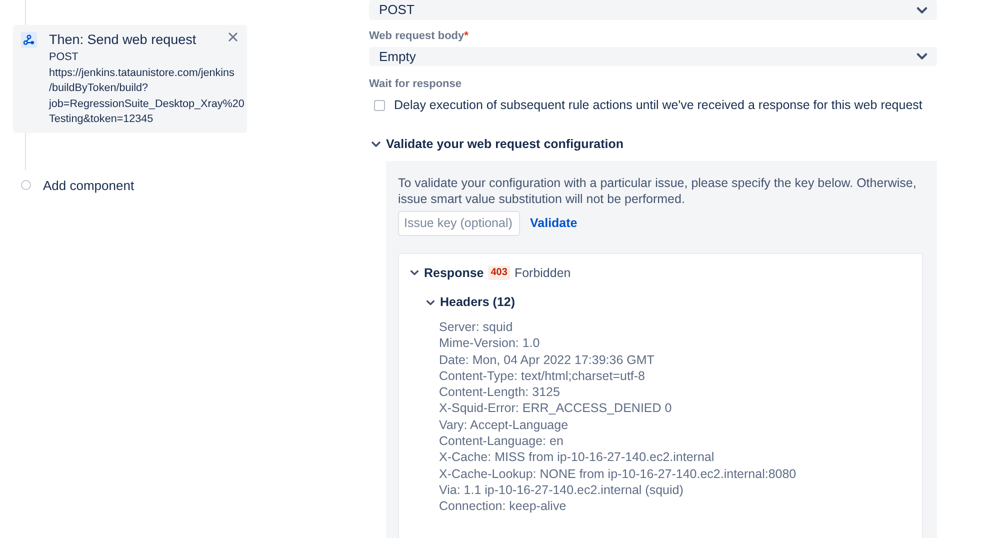 Image resolution: width=999 pixels, height=538 pixels. I want to click on close-icon, so click(233, 37).